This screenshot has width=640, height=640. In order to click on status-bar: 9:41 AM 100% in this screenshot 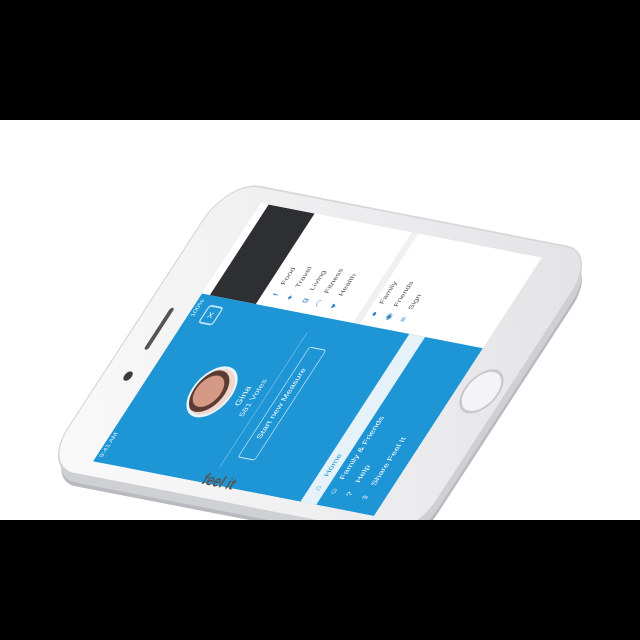, I will do `click(151, 378)`.